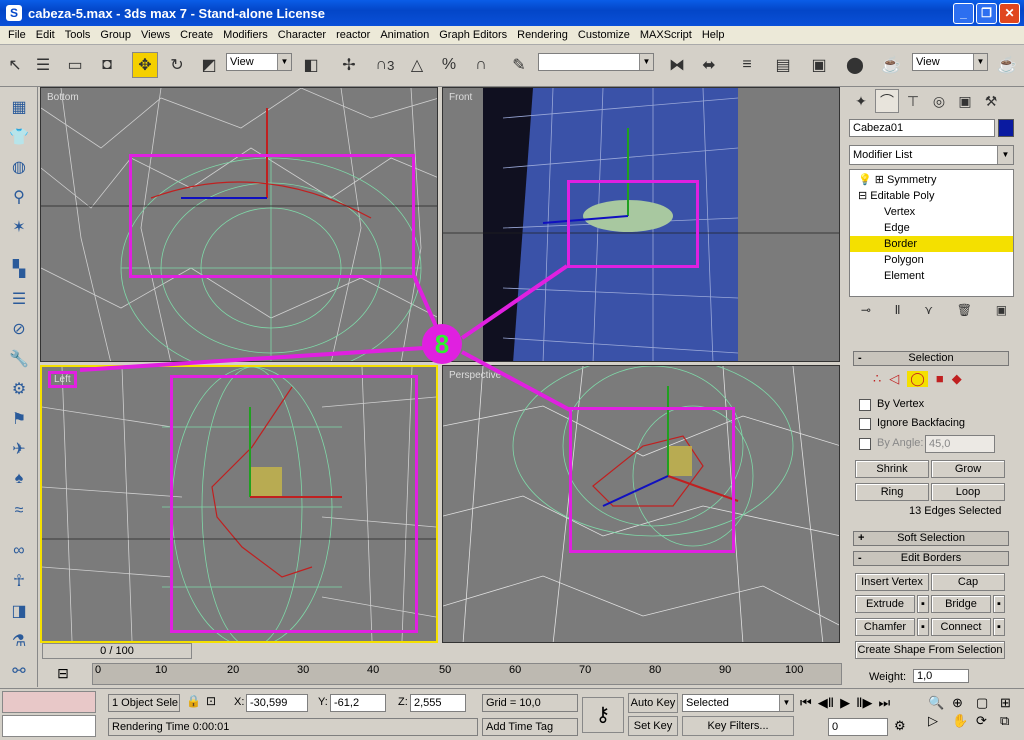 This screenshot has width=1024, height=740. Describe the element at coordinates (957, 379) in the screenshot. I see `element-mode-icon: ◆` at that location.